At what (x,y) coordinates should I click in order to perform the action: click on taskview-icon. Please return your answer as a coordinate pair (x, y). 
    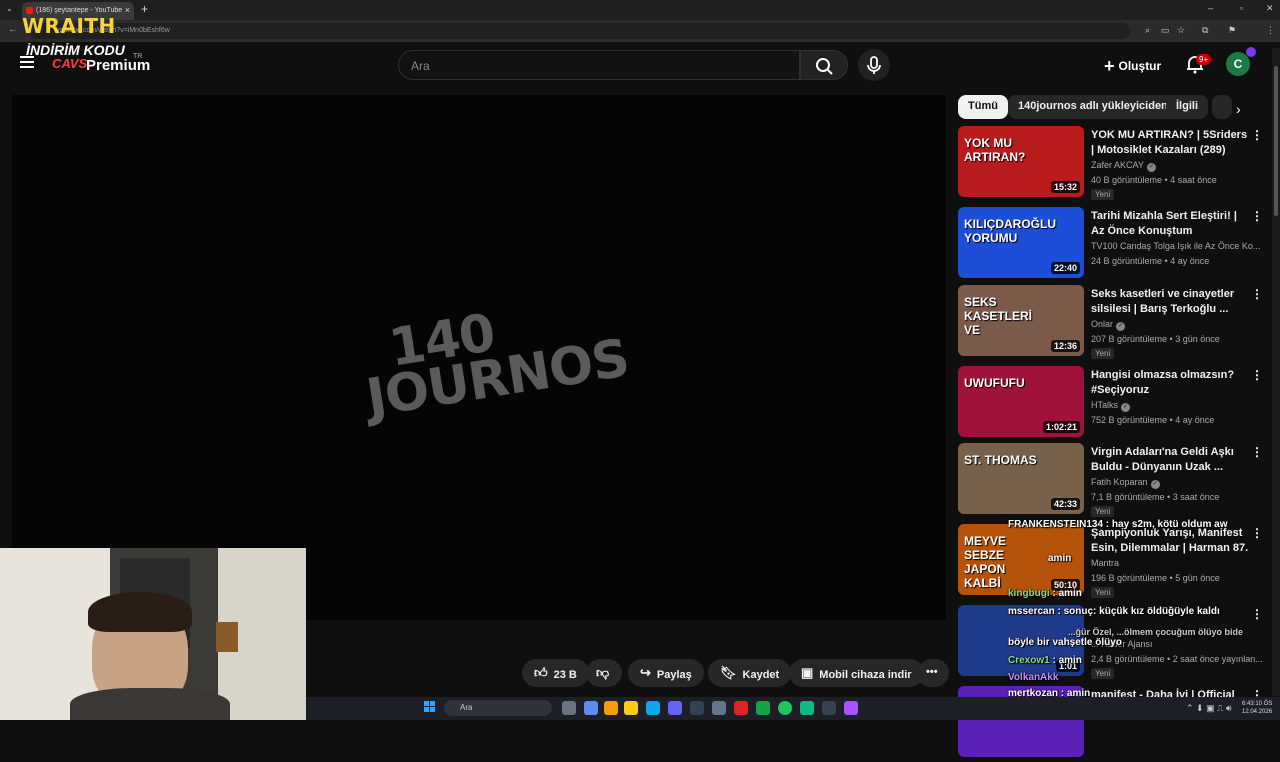
    Looking at the image, I should click on (569, 708).